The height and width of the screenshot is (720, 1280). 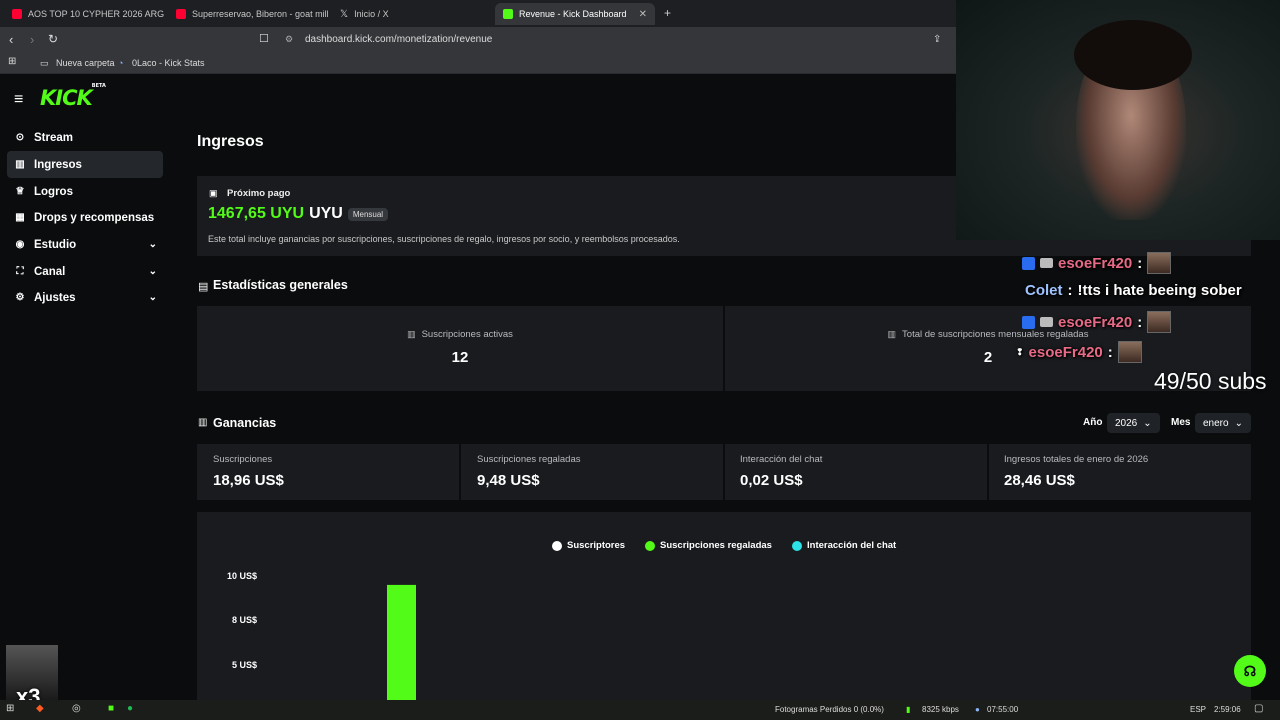 I want to click on browser-tab-active: Revenue - Kick Dashboard ✕, so click(x=575, y=14).